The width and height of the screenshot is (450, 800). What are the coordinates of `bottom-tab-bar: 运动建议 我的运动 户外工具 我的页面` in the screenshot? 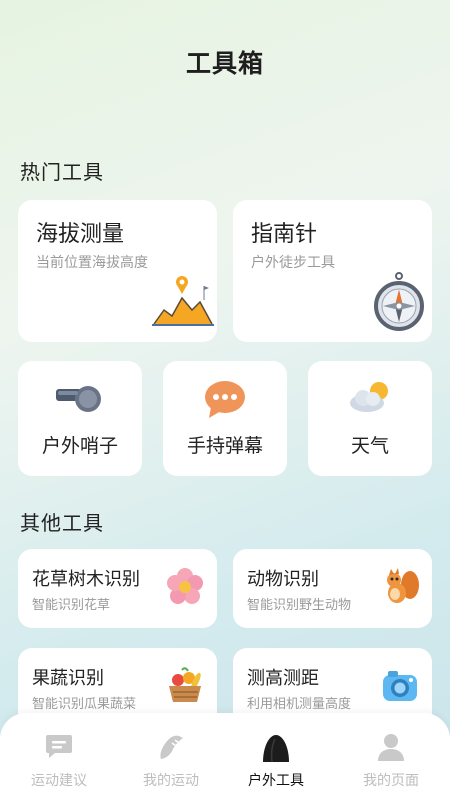 It's located at (225, 756).